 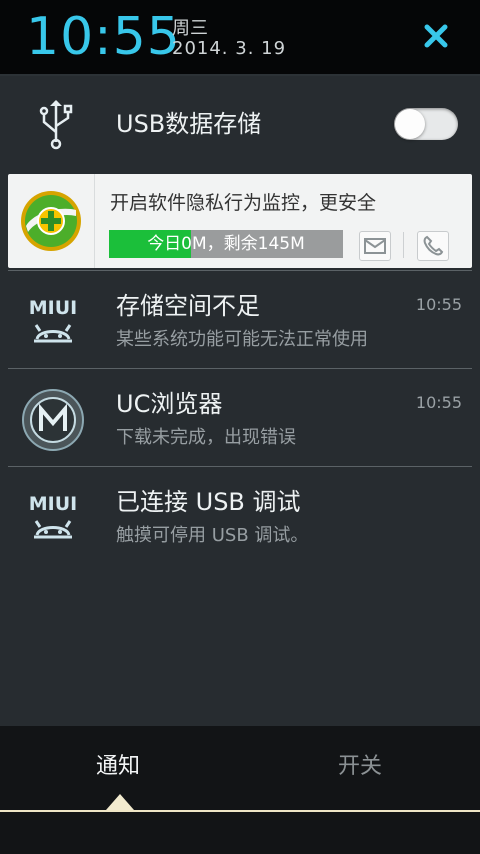 What do you see at coordinates (240, 811) in the screenshot?
I see `tab-underline` at bounding box center [240, 811].